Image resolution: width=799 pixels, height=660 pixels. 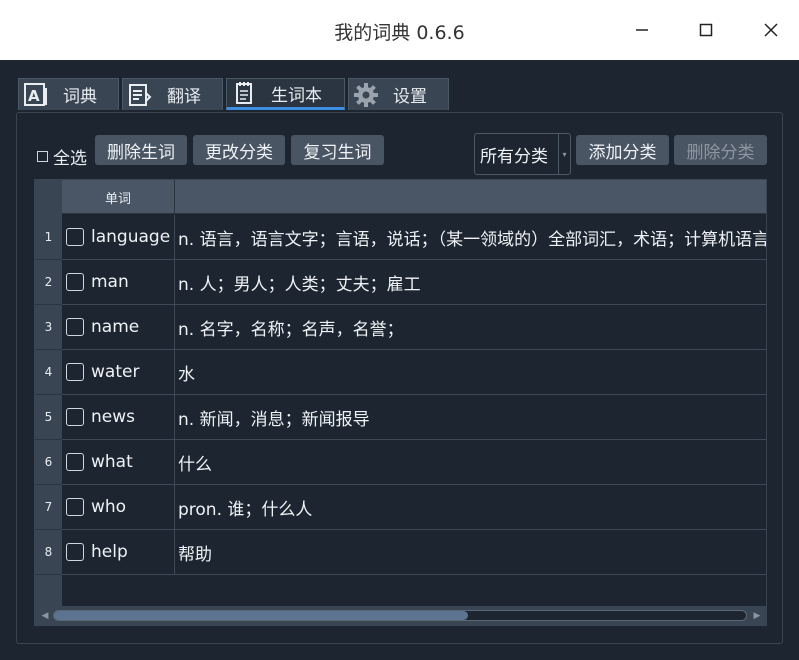 I want to click on table-row: water 水, so click(x=414, y=372).